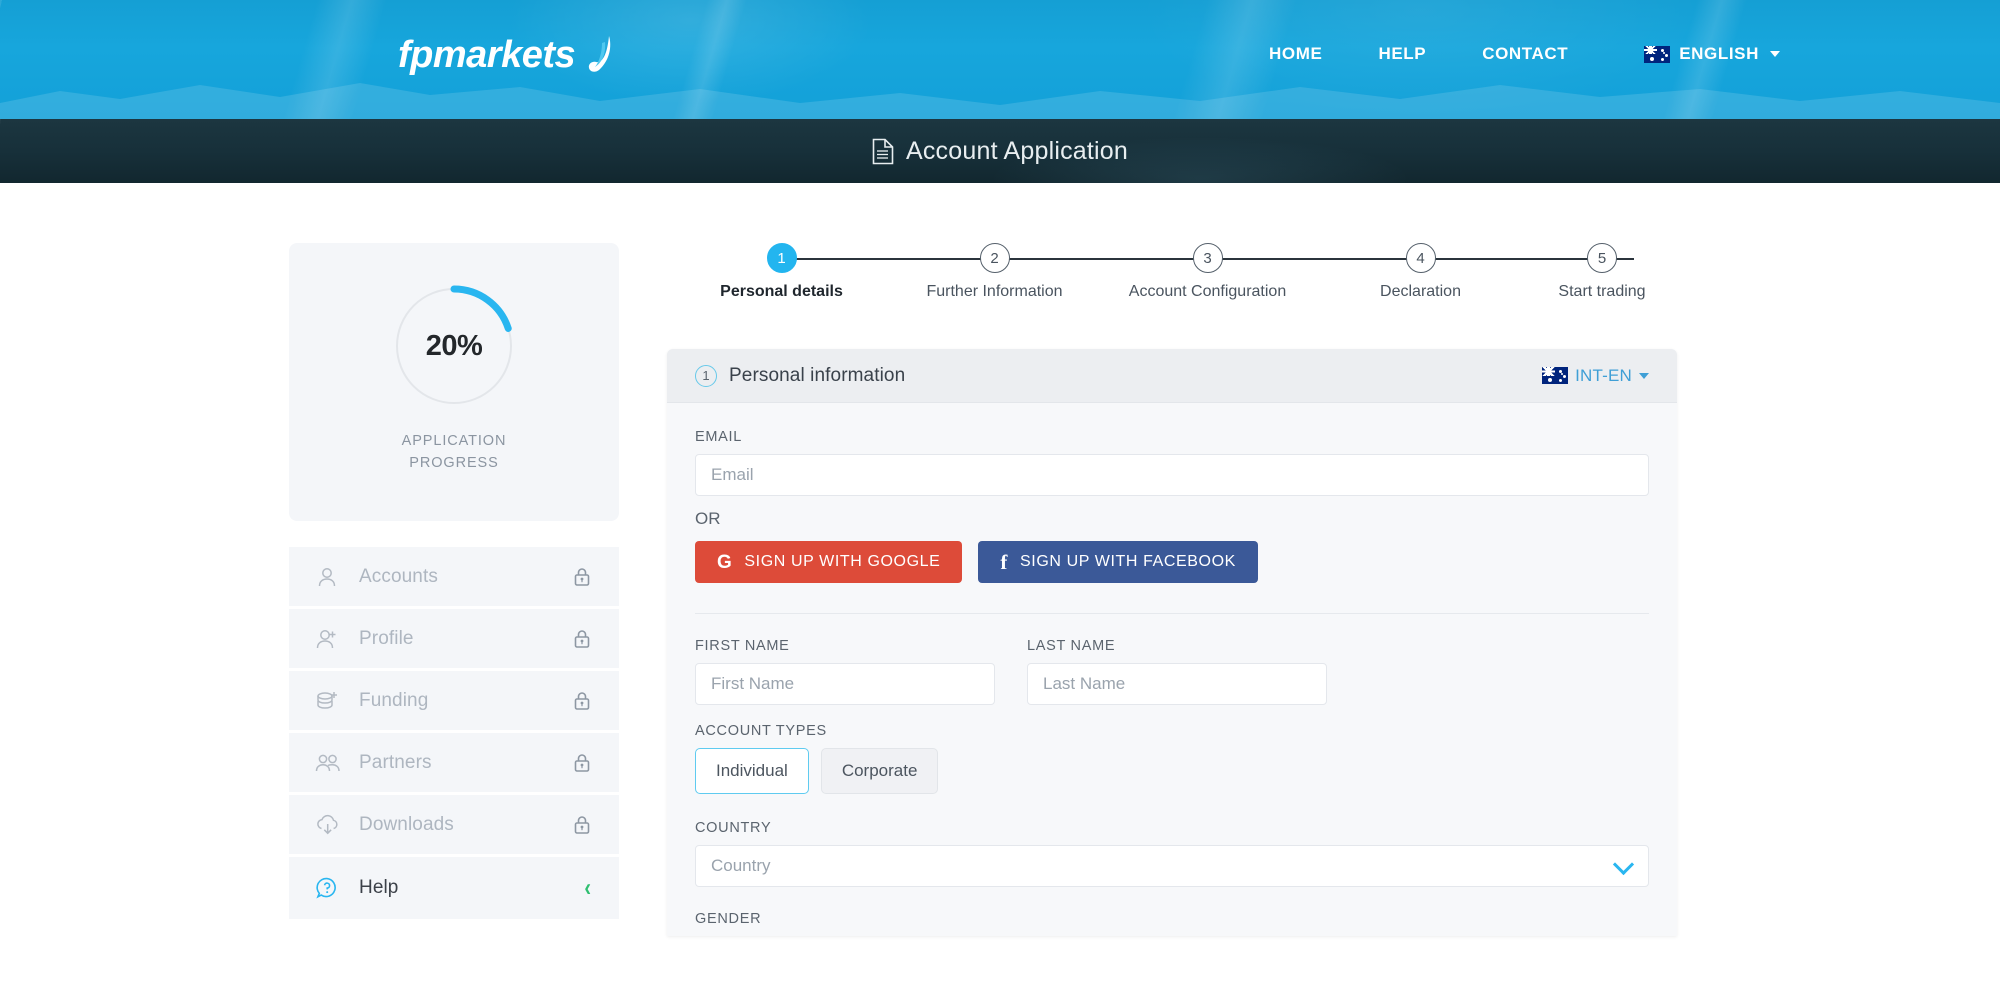  I want to click on step-number: 1, so click(781, 258).